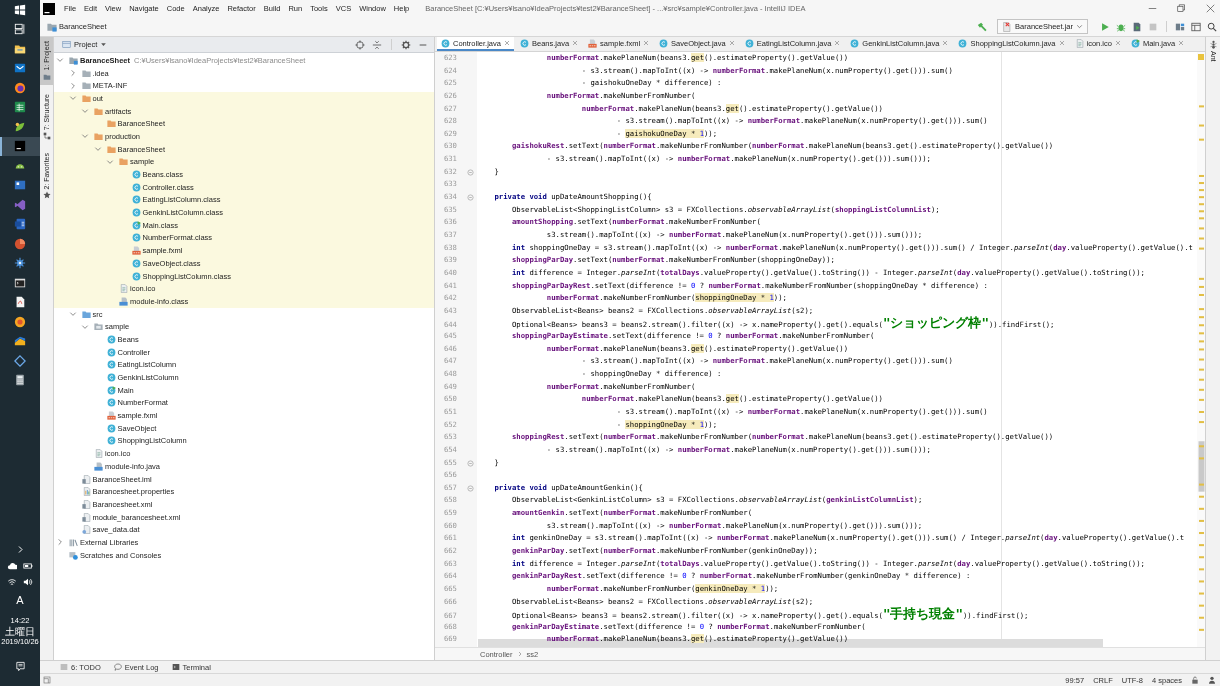 Image resolution: width=1220 pixels, height=686 pixels. What do you see at coordinates (982, 26) in the screenshot?
I see `hammer-icon` at bounding box center [982, 26].